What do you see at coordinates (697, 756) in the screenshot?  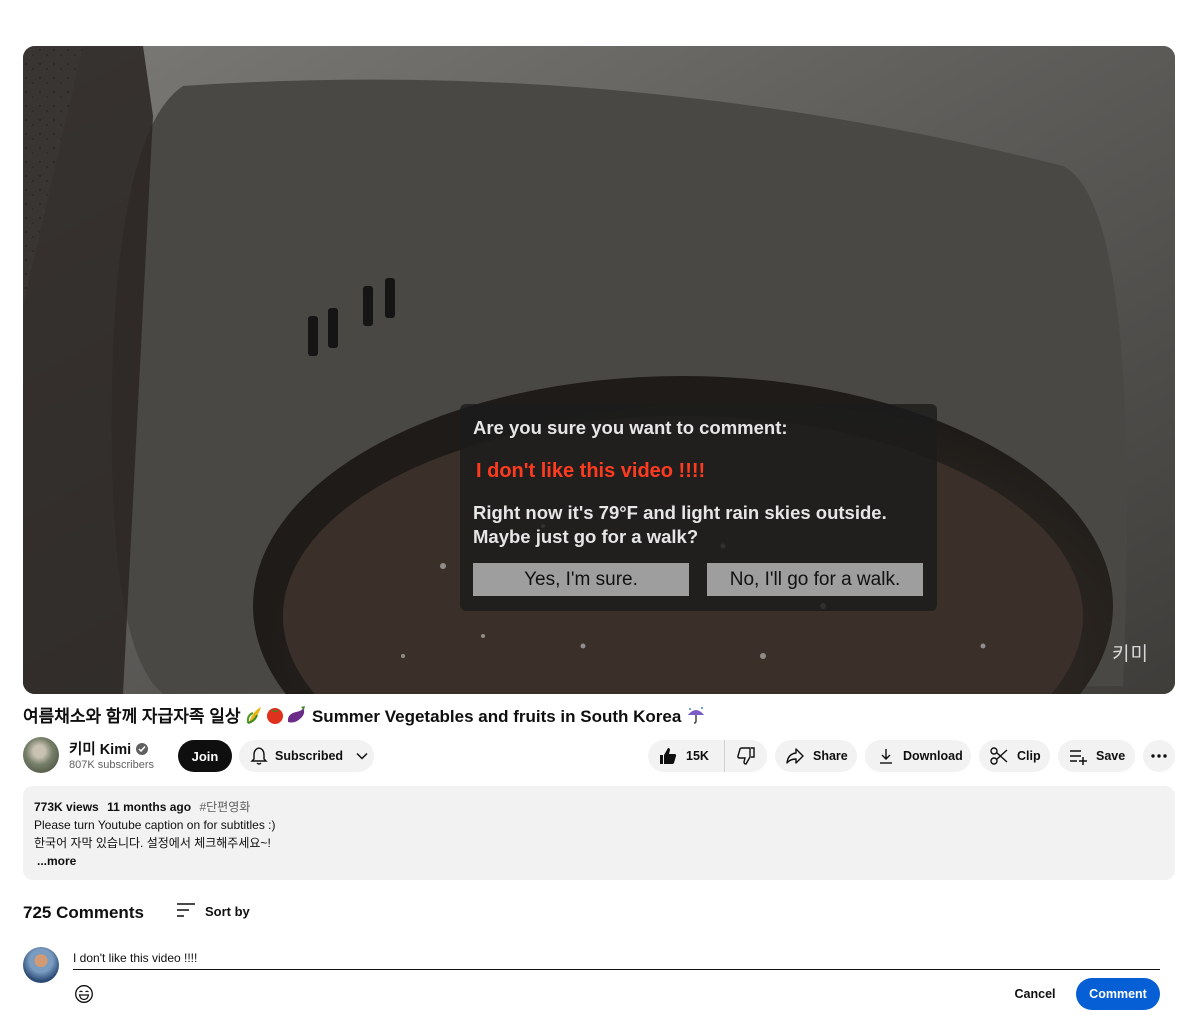 I see `like-count: 15K` at bounding box center [697, 756].